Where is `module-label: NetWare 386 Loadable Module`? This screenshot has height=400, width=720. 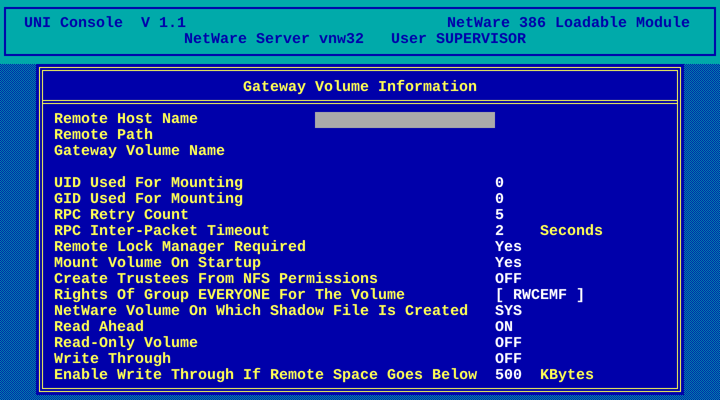
module-label: NetWare 386 Loadable Module is located at coordinates (568, 24).